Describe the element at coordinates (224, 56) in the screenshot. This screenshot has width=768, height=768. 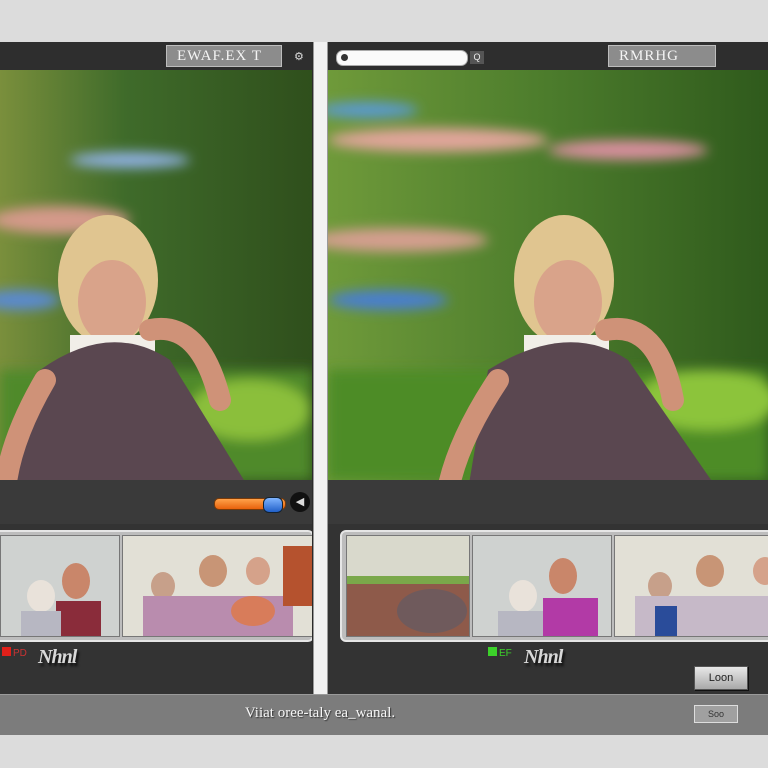
I see `left-panel-title: EWAF.EX T` at that location.